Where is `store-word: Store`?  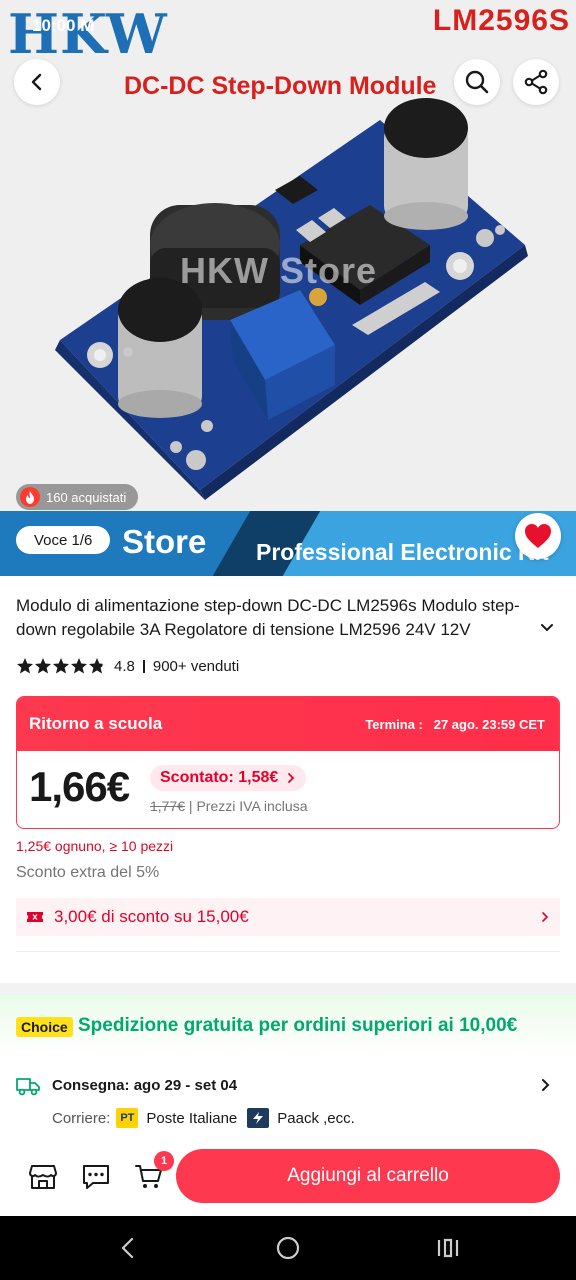 store-word: Store is located at coordinates (164, 541).